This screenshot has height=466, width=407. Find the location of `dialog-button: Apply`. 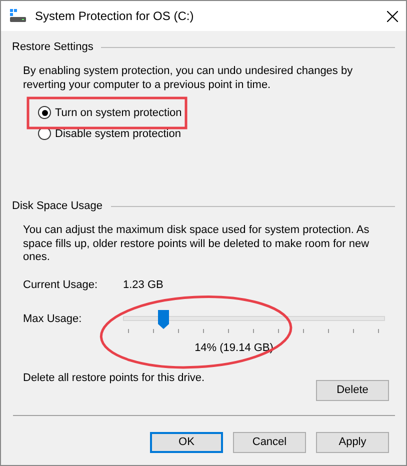

dialog-button: Apply is located at coordinates (352, 442).